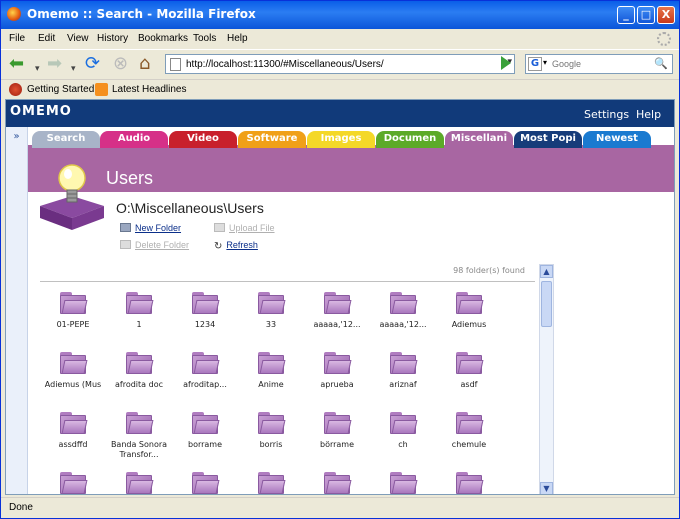 This screenshot has width=680, height=519. I want to click on folder-label: chemule, so click(469, 444).